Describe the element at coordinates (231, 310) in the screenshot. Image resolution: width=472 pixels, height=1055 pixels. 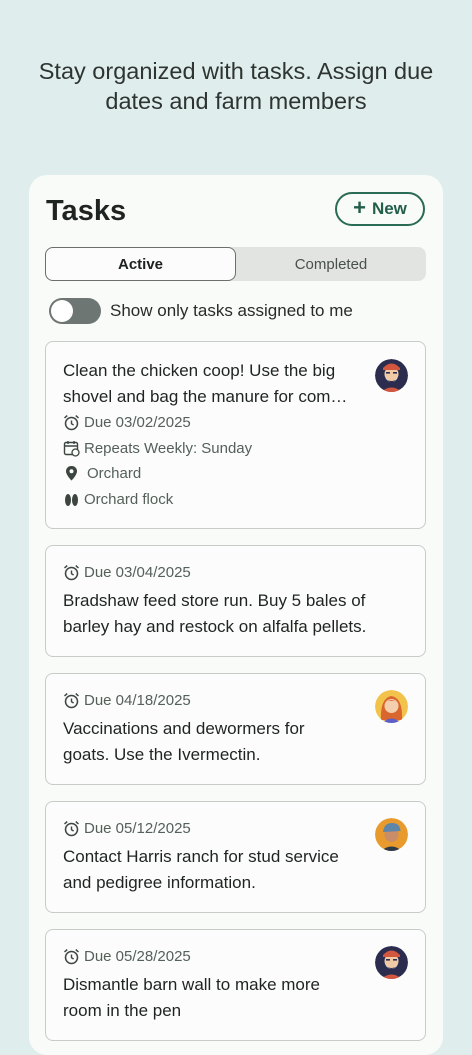
I see `assigned-to-me-label: Show only tasks assigned to me` at that location.